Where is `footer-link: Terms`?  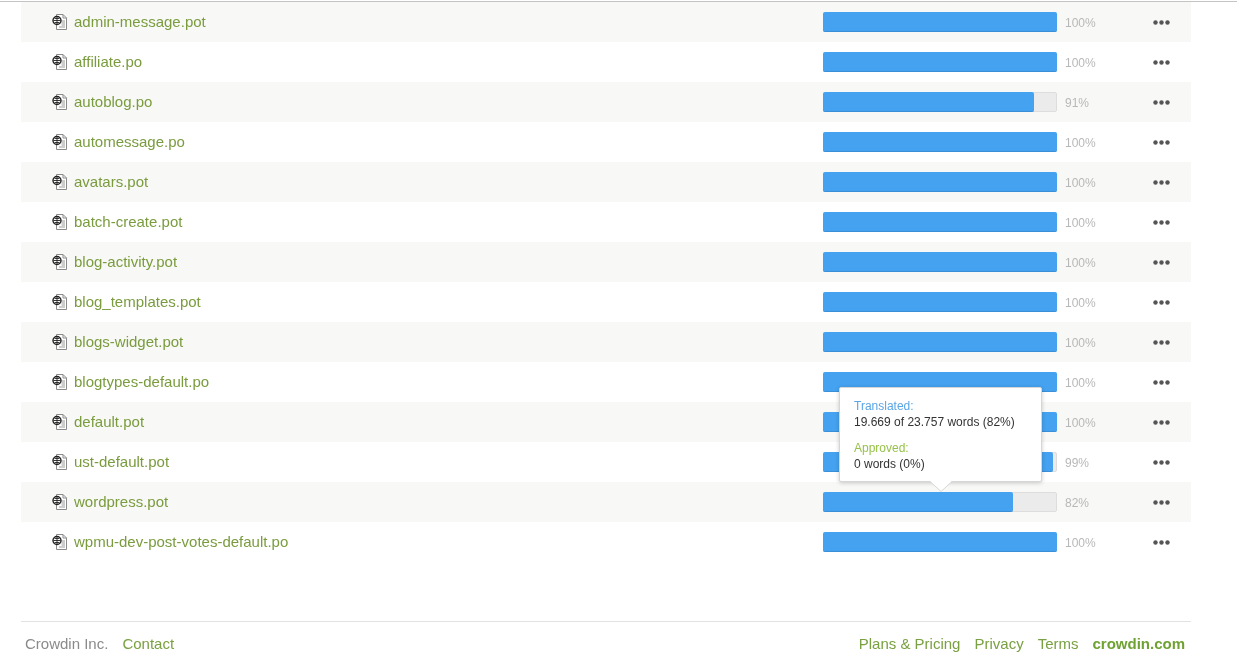 footer-link: Terms is located at coordinates (1058, 644).